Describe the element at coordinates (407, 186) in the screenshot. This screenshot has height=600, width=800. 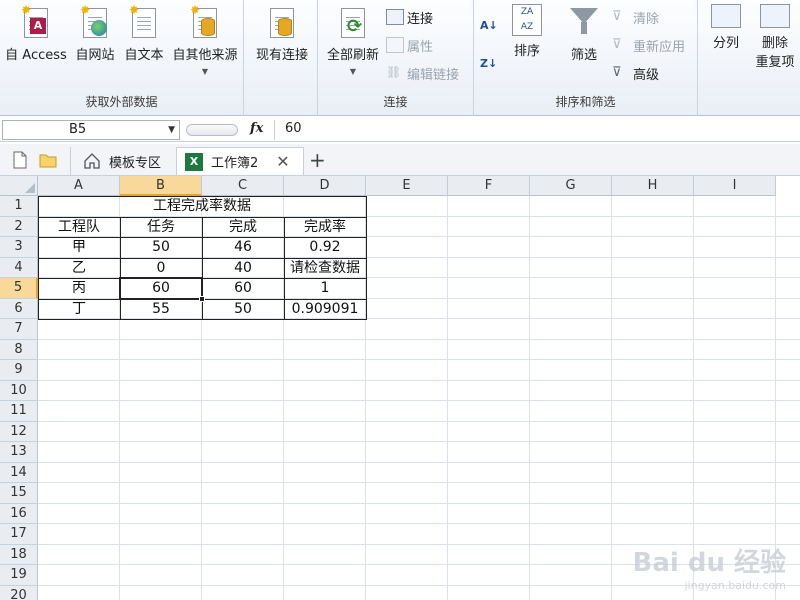
I see `column-header-e: E` at that location.